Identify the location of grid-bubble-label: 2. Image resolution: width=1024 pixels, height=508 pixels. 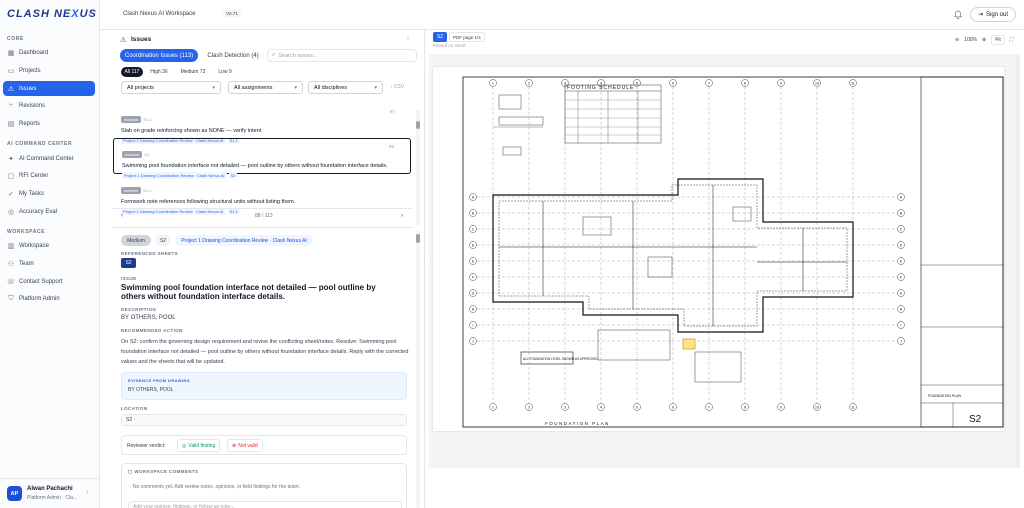
(529, 83).